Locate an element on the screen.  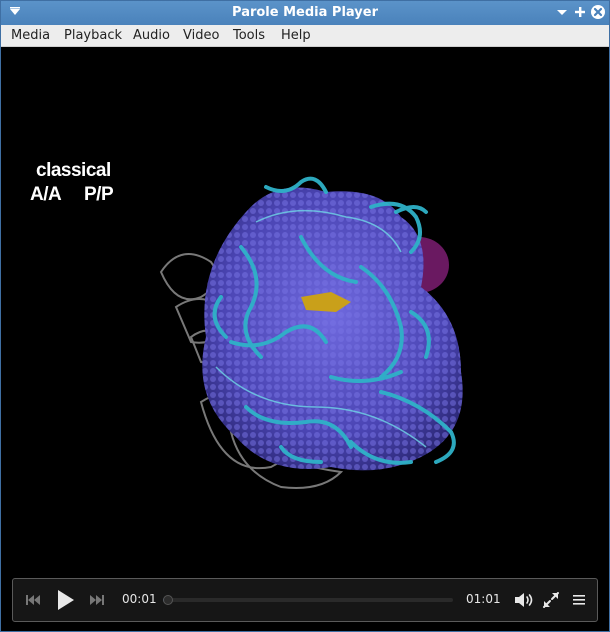
menubar: Media Playback Audio Video Tools Help is located at coordinates (305, 36).